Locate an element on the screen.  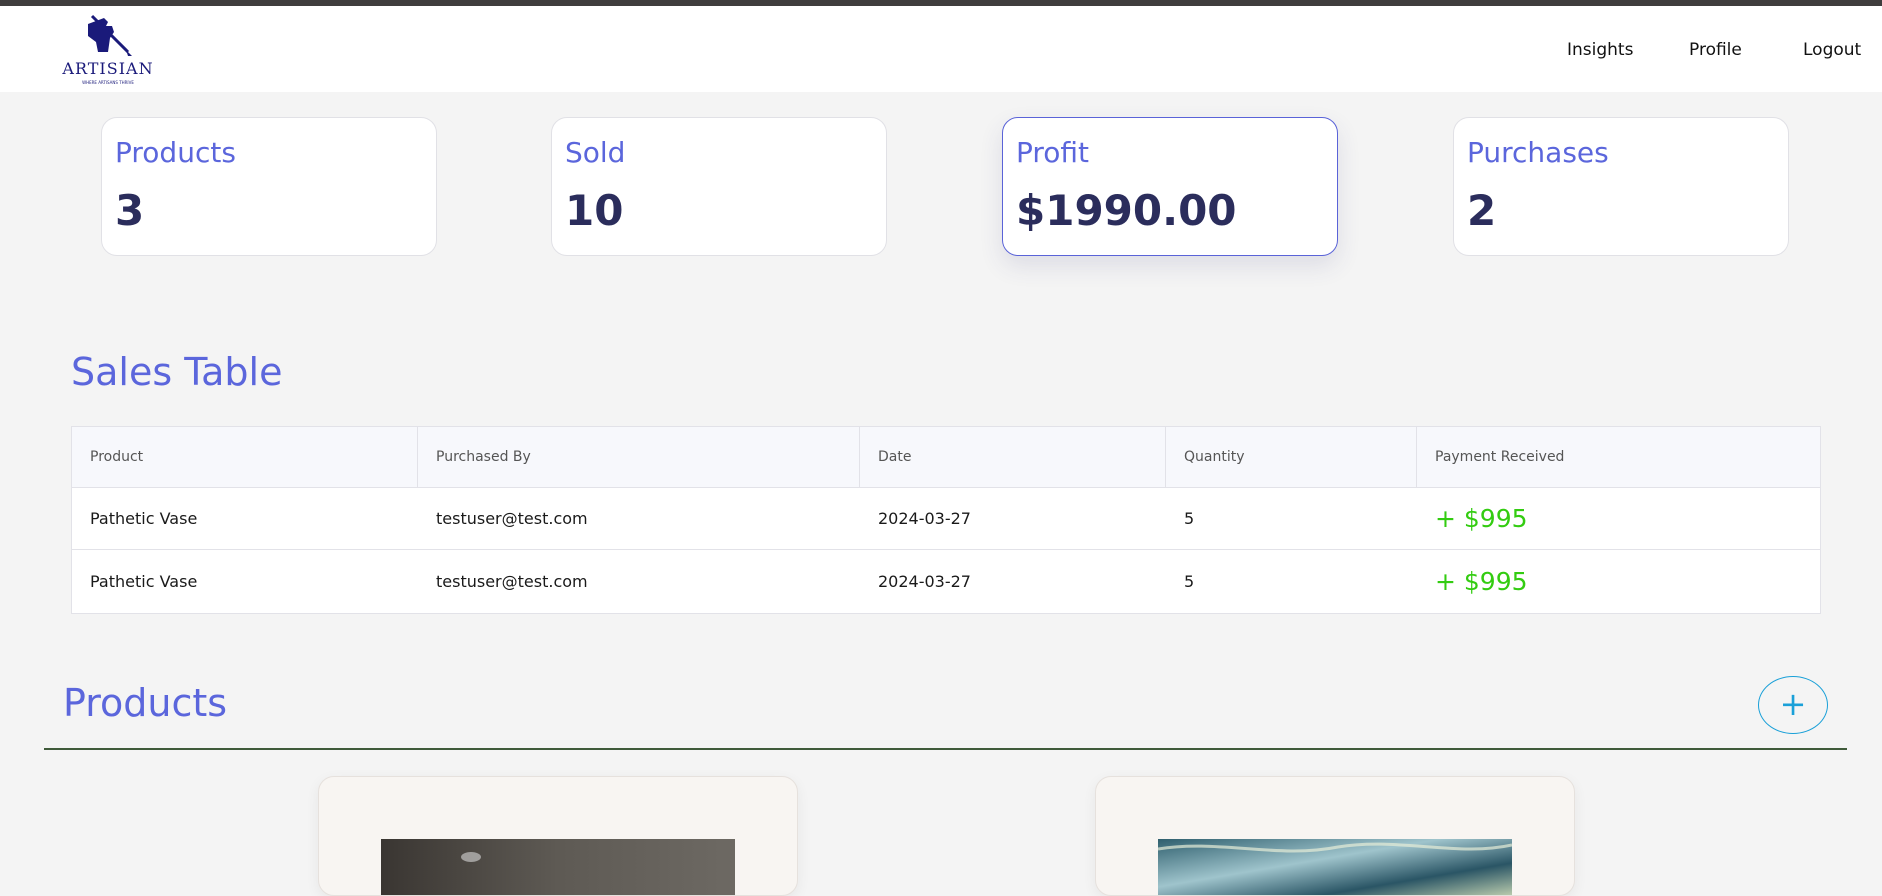
fist-pen-icon is located at coordinates (110, 35).